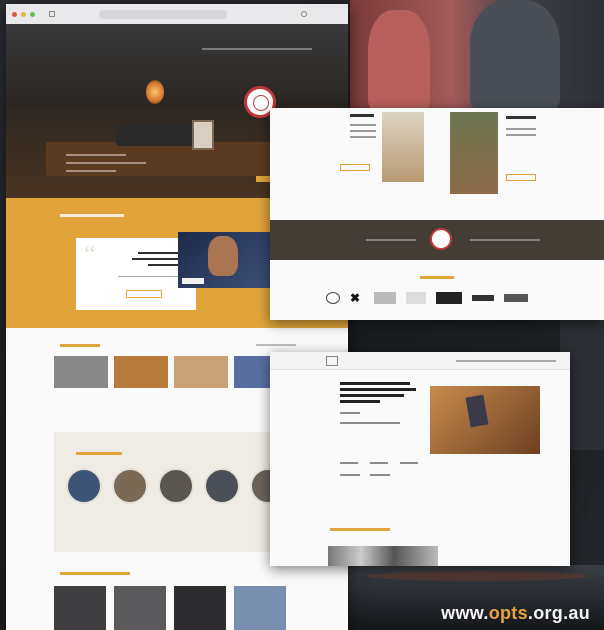  I want to click on partners-title, so click(437, 277).